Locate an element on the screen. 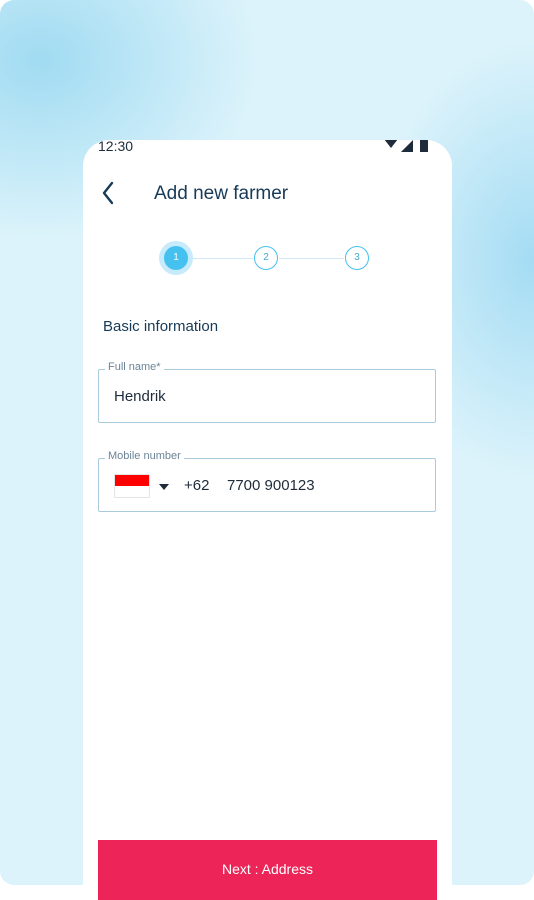  status-bar: 12:30 is located at coordinates (267, 150).